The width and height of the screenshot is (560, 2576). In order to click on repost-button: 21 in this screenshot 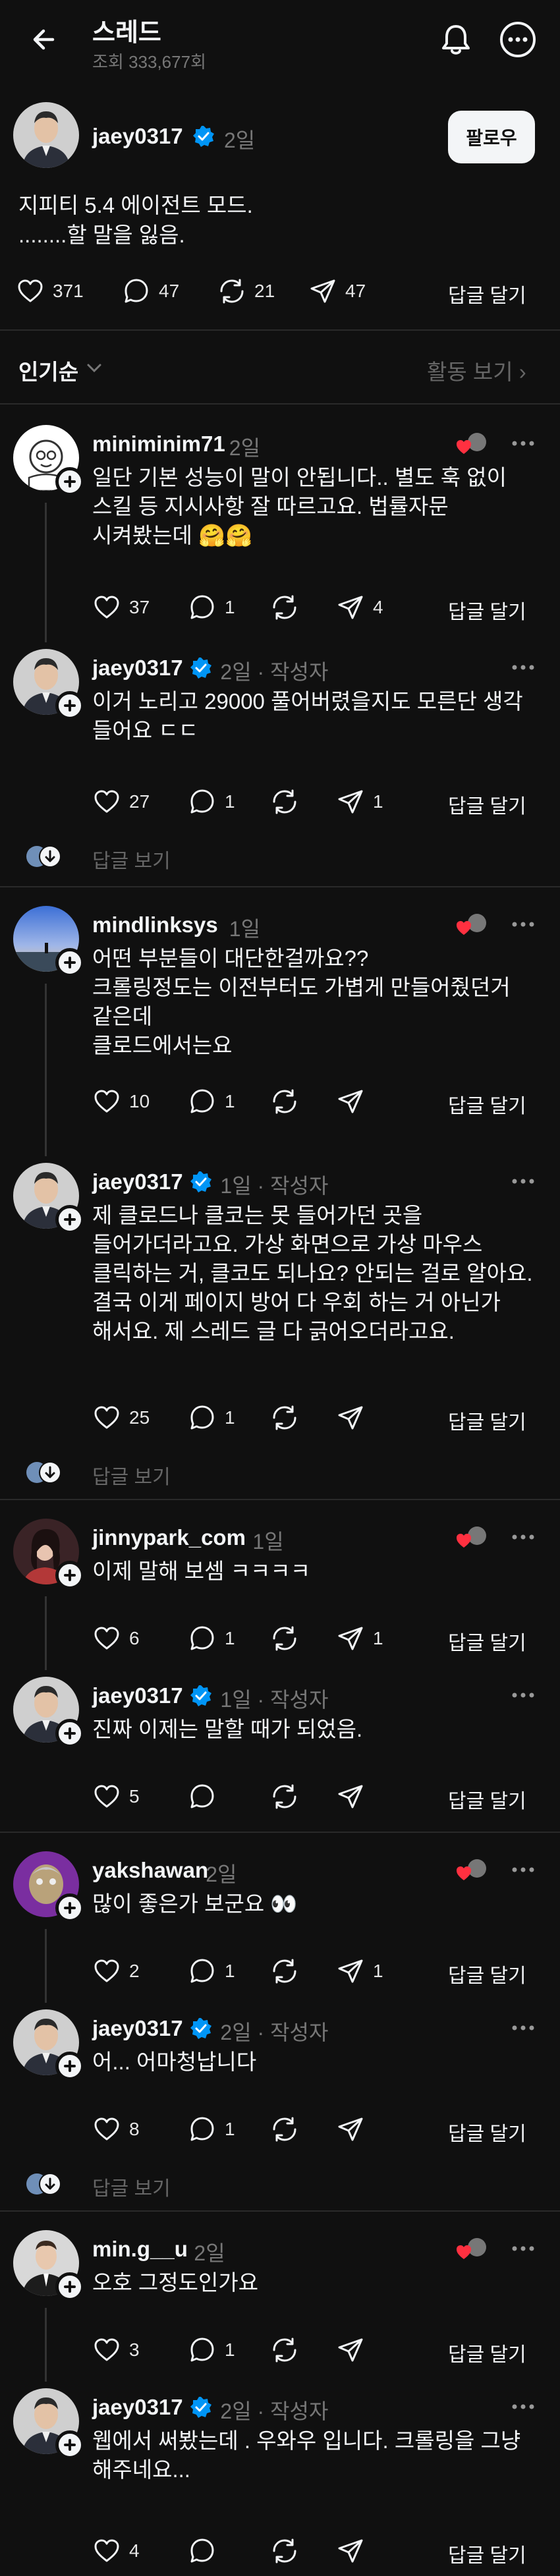, I will do `click(246, 291)`.